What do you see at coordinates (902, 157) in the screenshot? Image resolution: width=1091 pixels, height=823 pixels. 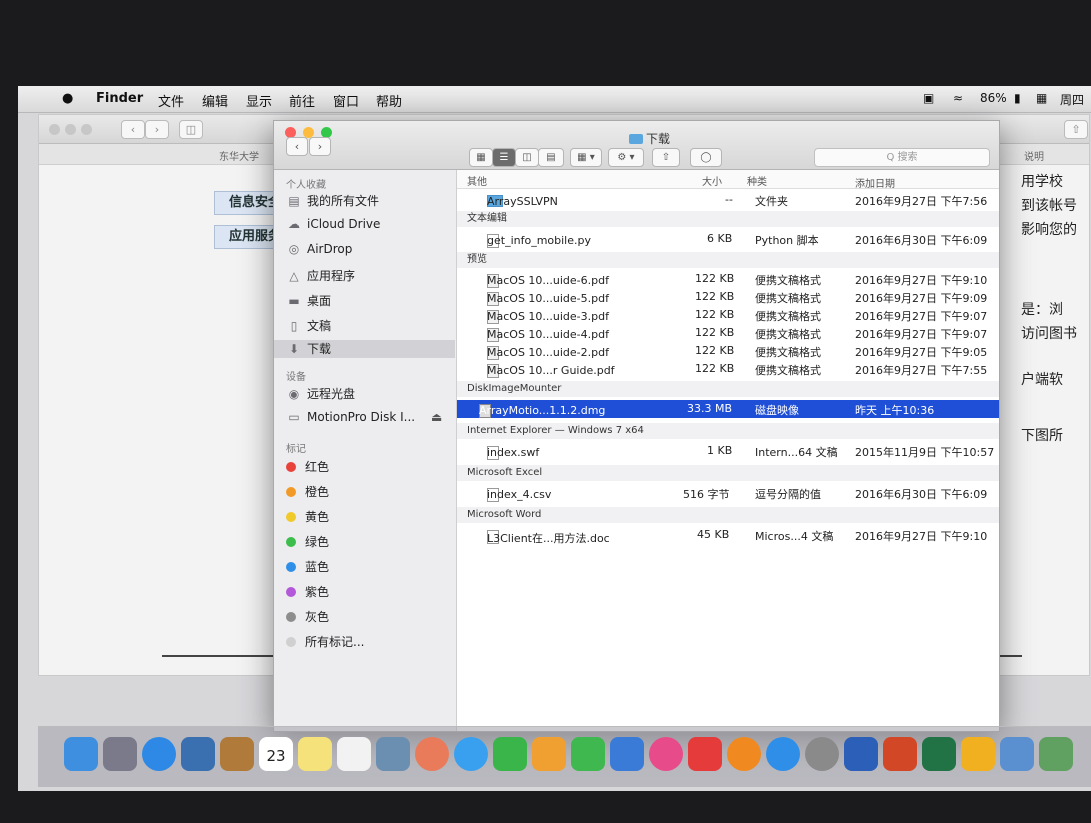 I see `search-field: Q 搜索` at bounding box center [902, 157].